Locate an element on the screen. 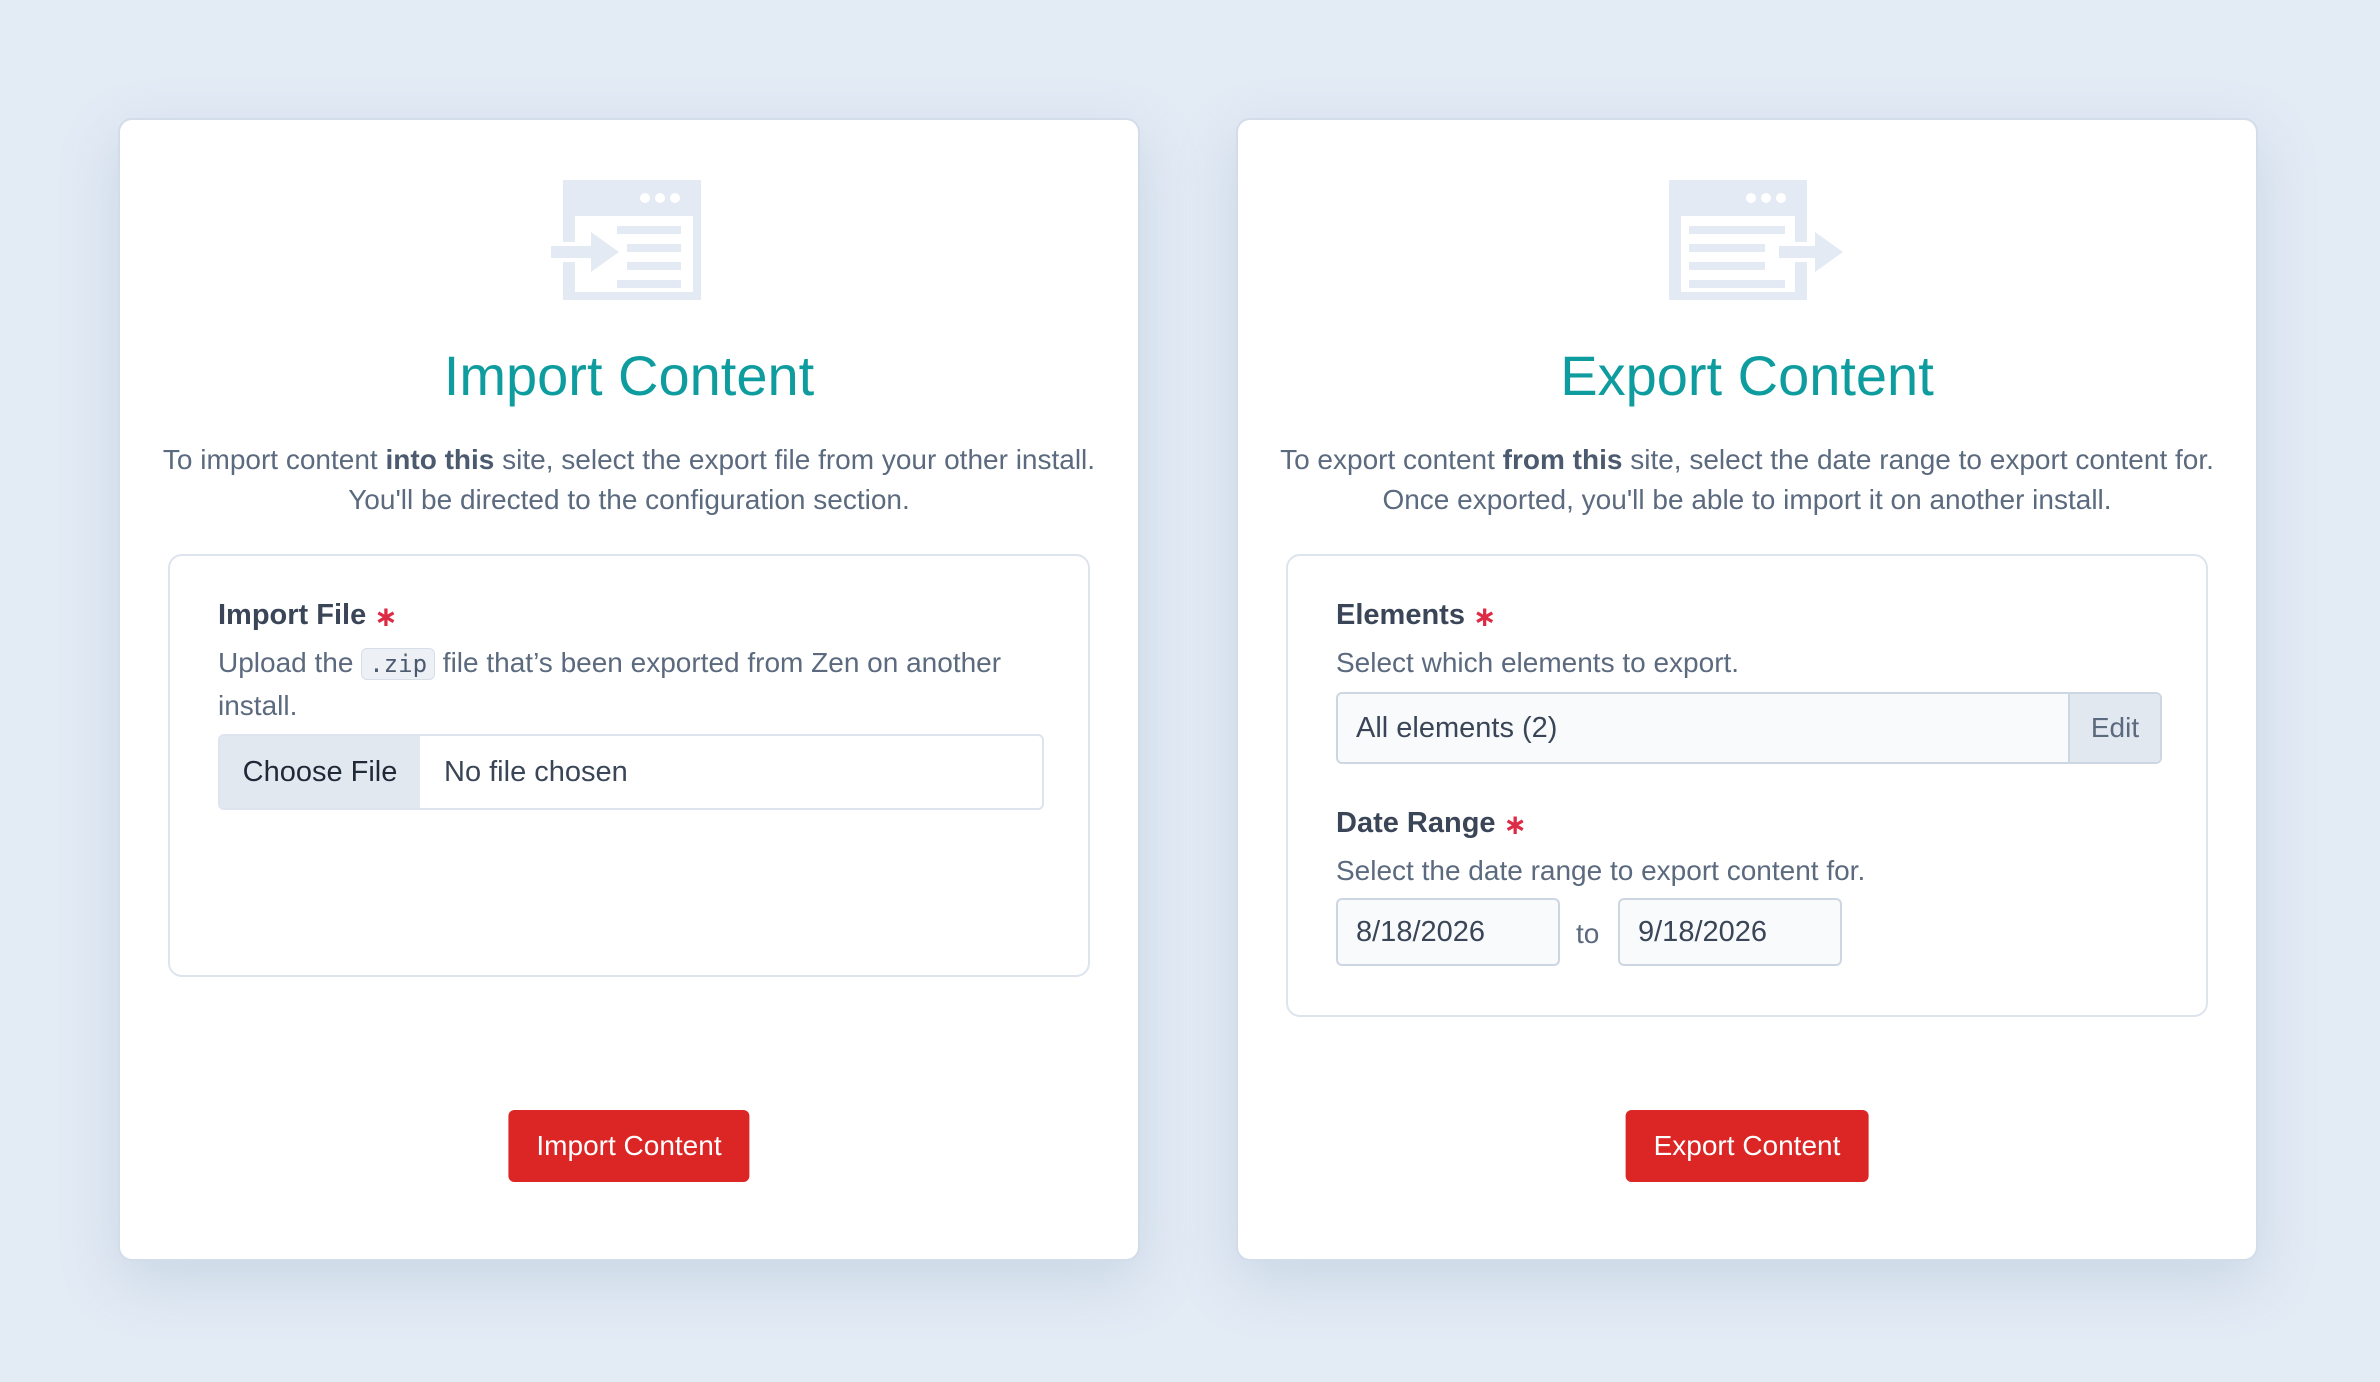 The image size is (2380, 1382). elements-label: Elements ∗ is located at coordinates (1416, 615).